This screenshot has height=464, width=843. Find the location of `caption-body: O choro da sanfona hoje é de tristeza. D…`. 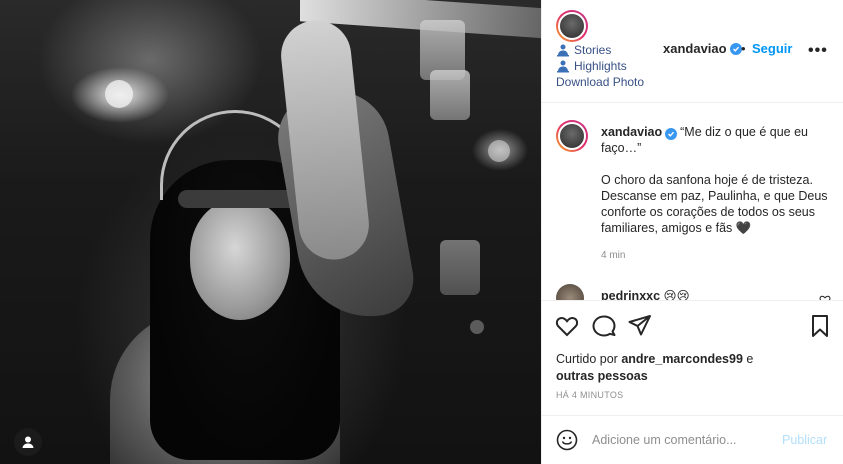

caption-body: O choro da sanfona hoje é de tristeza. D… is located at coordinates (714, 204).